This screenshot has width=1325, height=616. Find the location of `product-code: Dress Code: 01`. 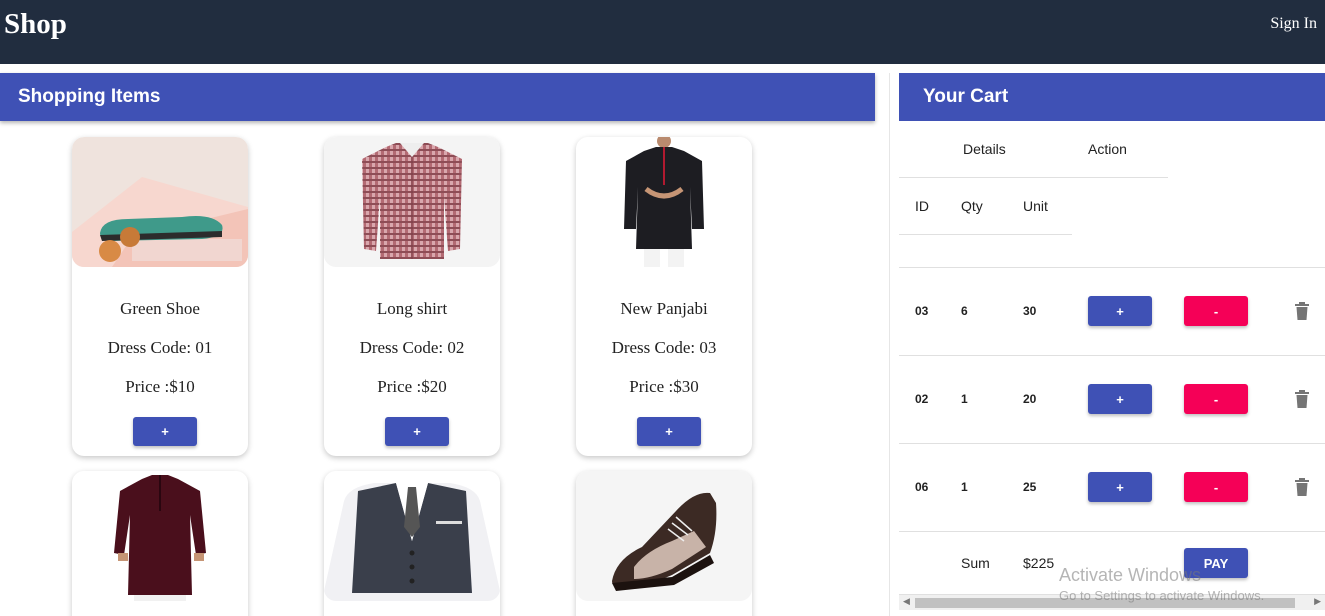

product-code: Dress Code: 01 is located at coordinates (160, 347).